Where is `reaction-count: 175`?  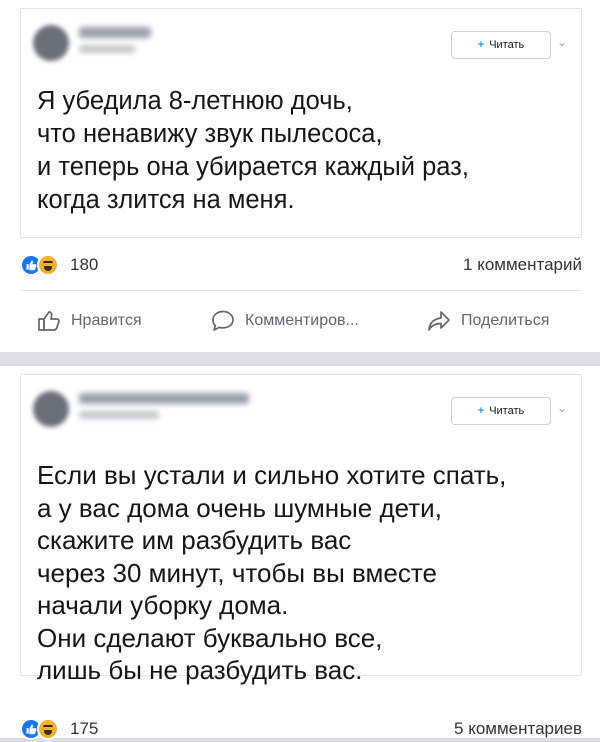
reaction-count: 175 is located at coordinates (84, 729).